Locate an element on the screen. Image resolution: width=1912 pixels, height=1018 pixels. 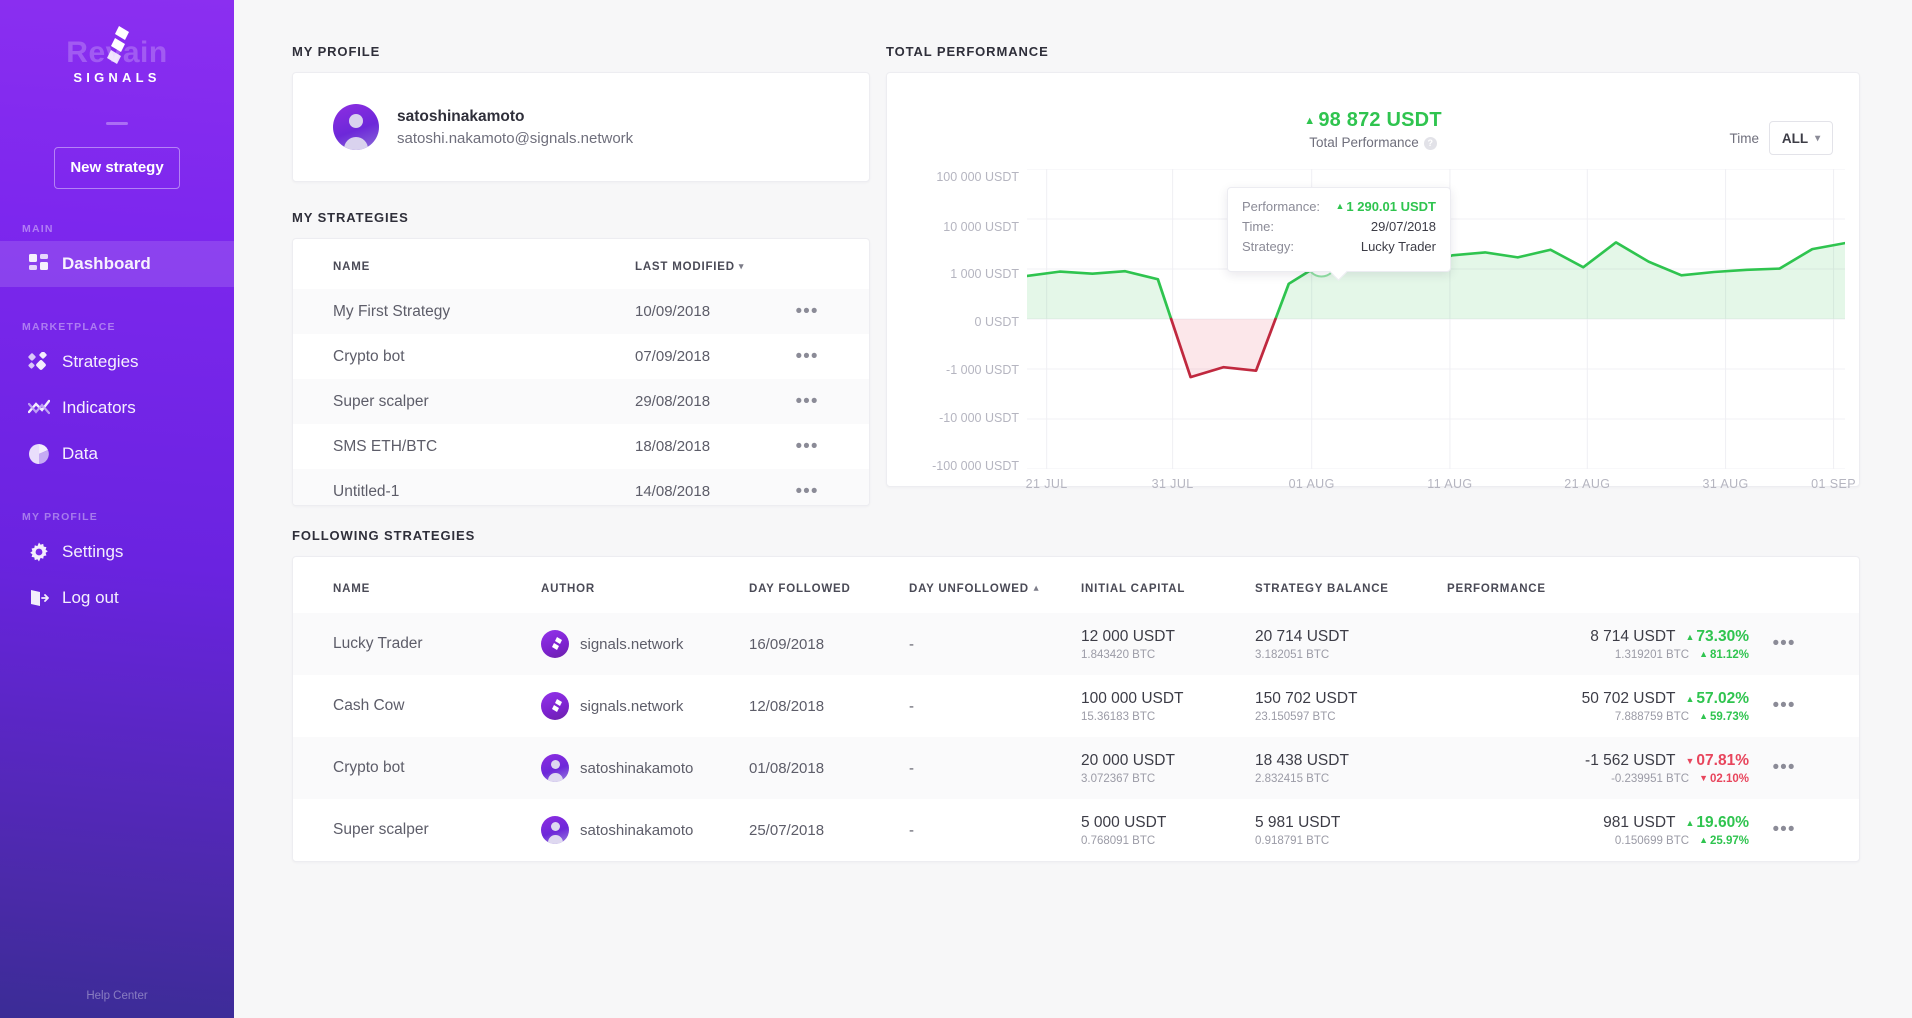
strategies-icon is located at coordinates (39, 362).